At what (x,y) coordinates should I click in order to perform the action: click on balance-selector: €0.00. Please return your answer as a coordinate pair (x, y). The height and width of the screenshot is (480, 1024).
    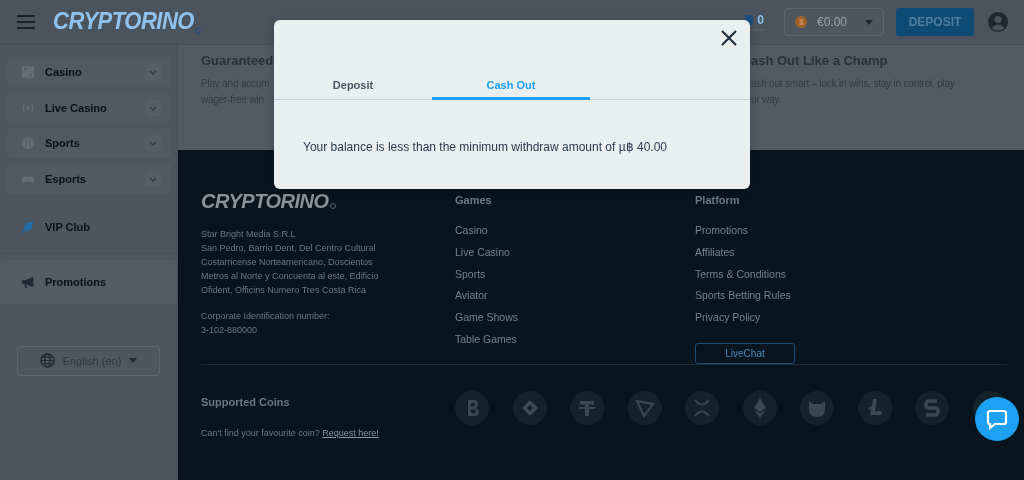
    Looking at the image, I should click on (834, 22).